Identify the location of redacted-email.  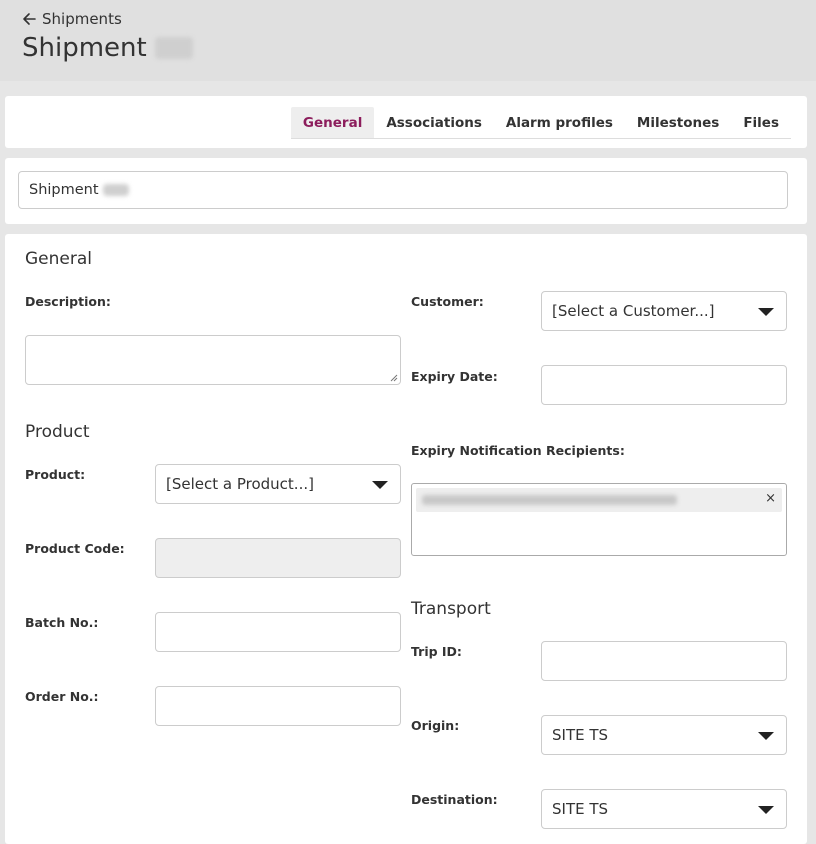
(549, 500).